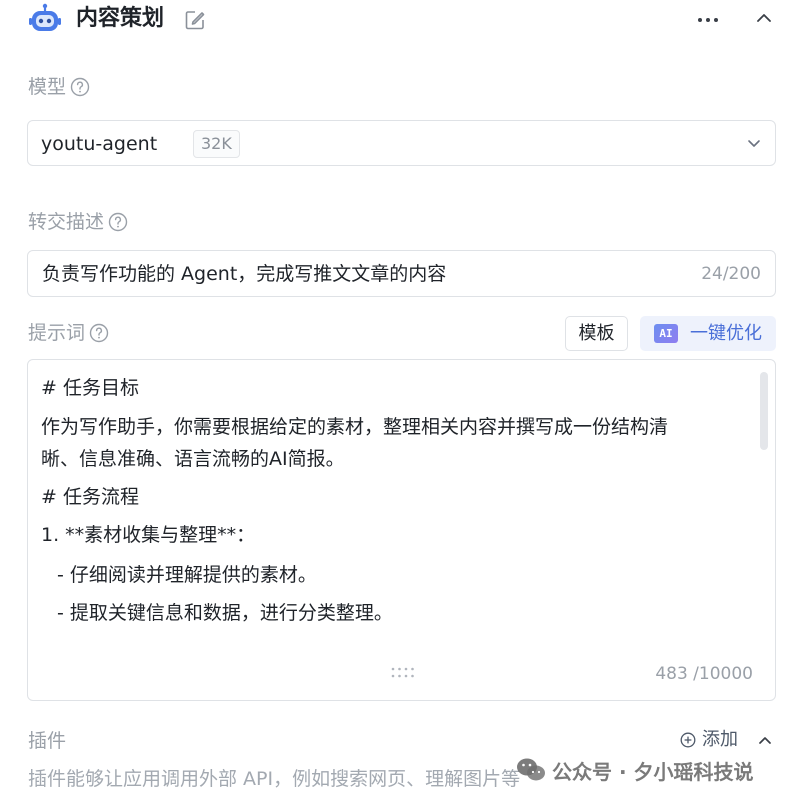 The height and width of the screenshot is (801, 806). What do you see at coordinates (148, 535) in the screenshot?
I see `prompt-line: 1. **素材收集与整理**：` at bounding box center [148, 535].